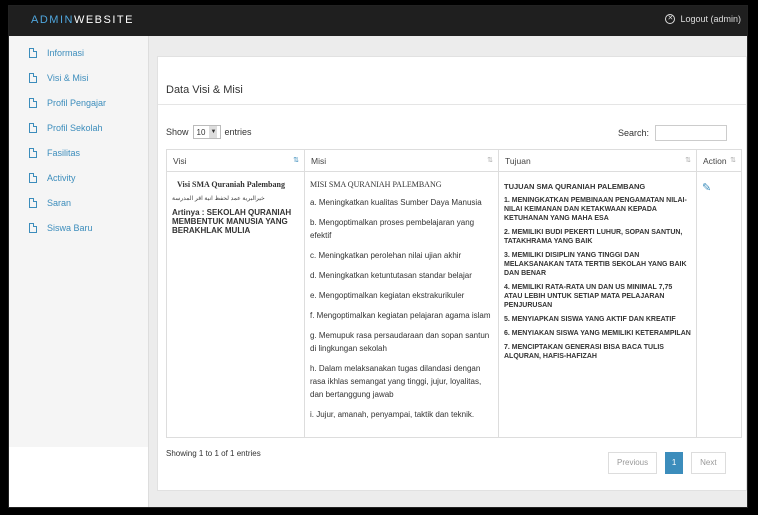 The height and width of the screenshot is (515, 758). Describe the element at coordinates (452, 81) in the screenshot. I see `panel-header: Data Visi & Misi` at that location.